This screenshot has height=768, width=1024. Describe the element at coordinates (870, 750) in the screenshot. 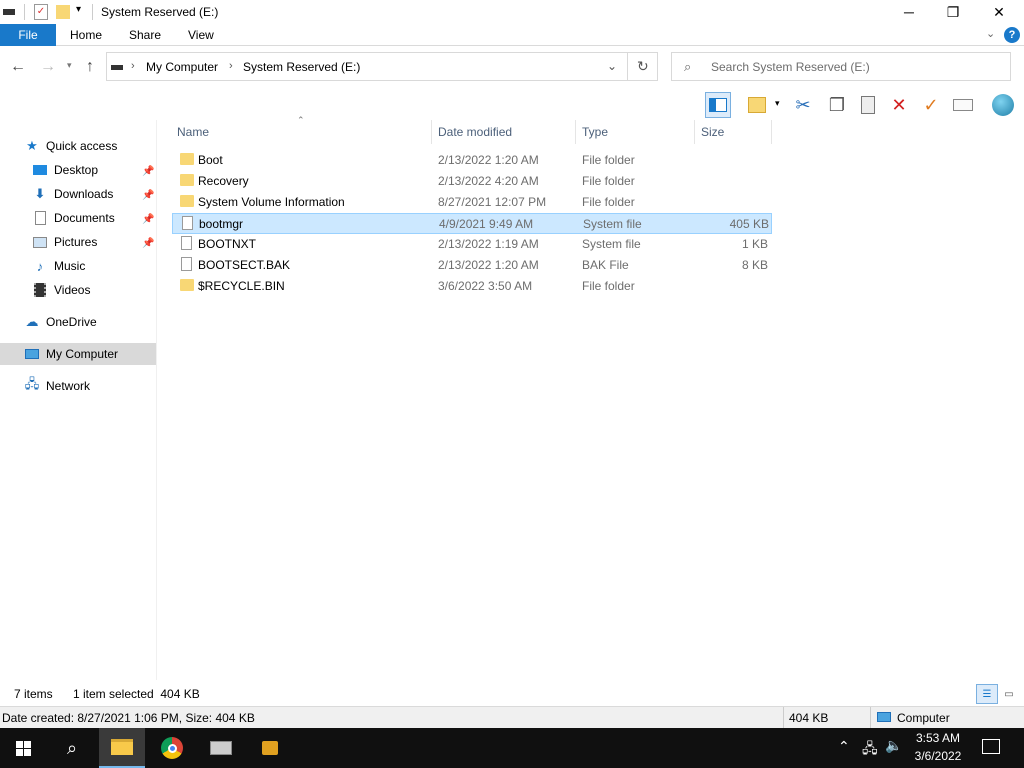

I see `network-status-icon: 🖧` at that location.